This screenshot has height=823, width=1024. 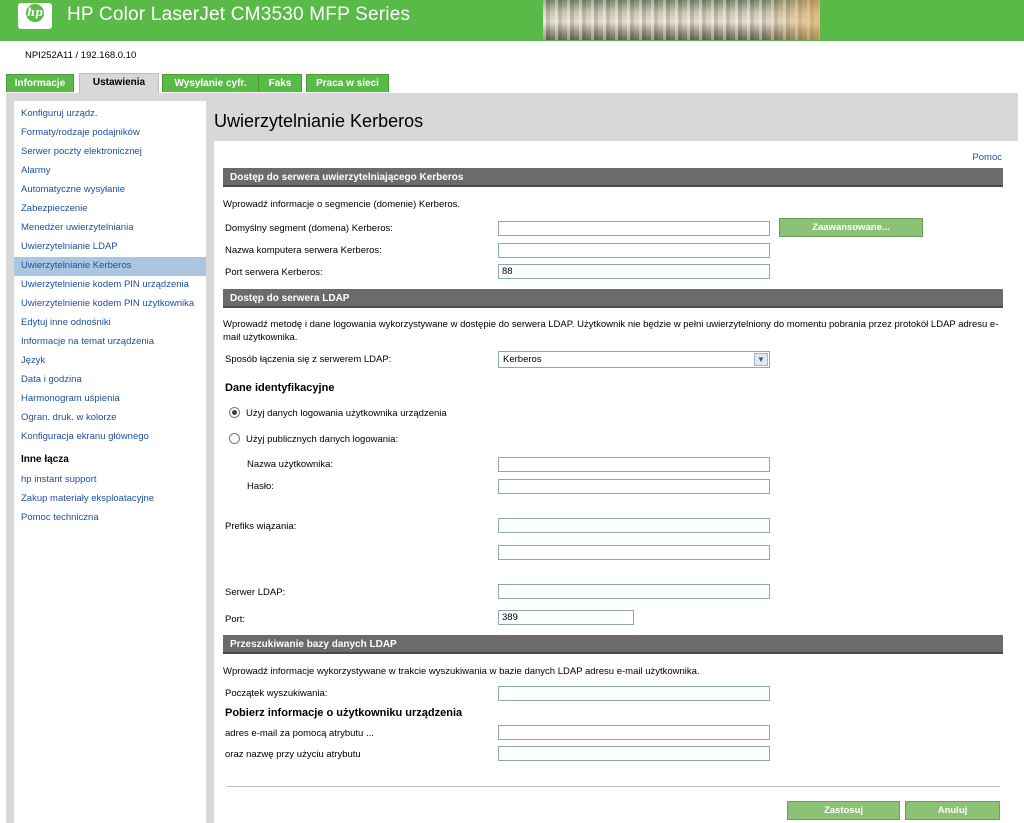 What do you see at coordinates (634, 359) in the screenshot?
I see `ldap-method-select: Kerberos ▼` at bounding box center [634, 359].